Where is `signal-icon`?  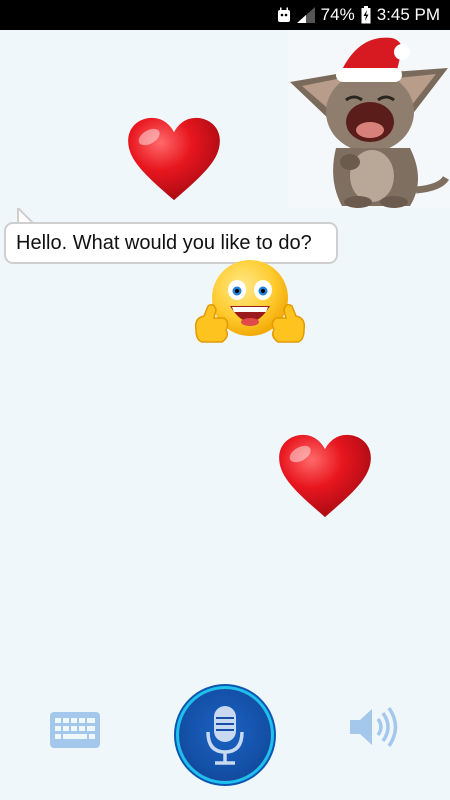
signal-icon is located at coordinates (305, 15).